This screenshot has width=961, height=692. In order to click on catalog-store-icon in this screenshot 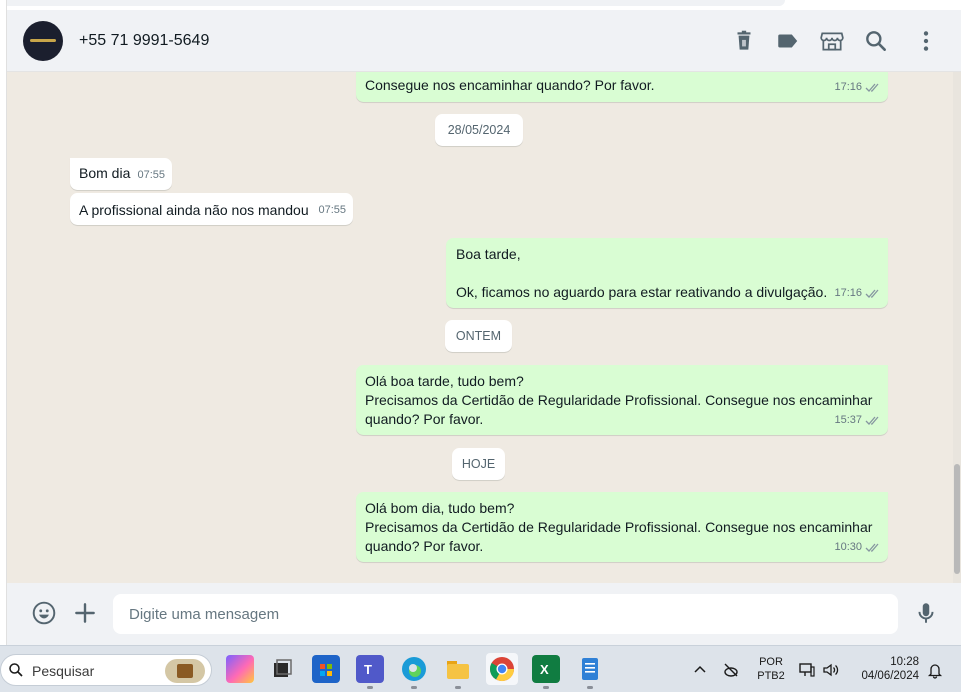, I will do `click(832, 41)`.